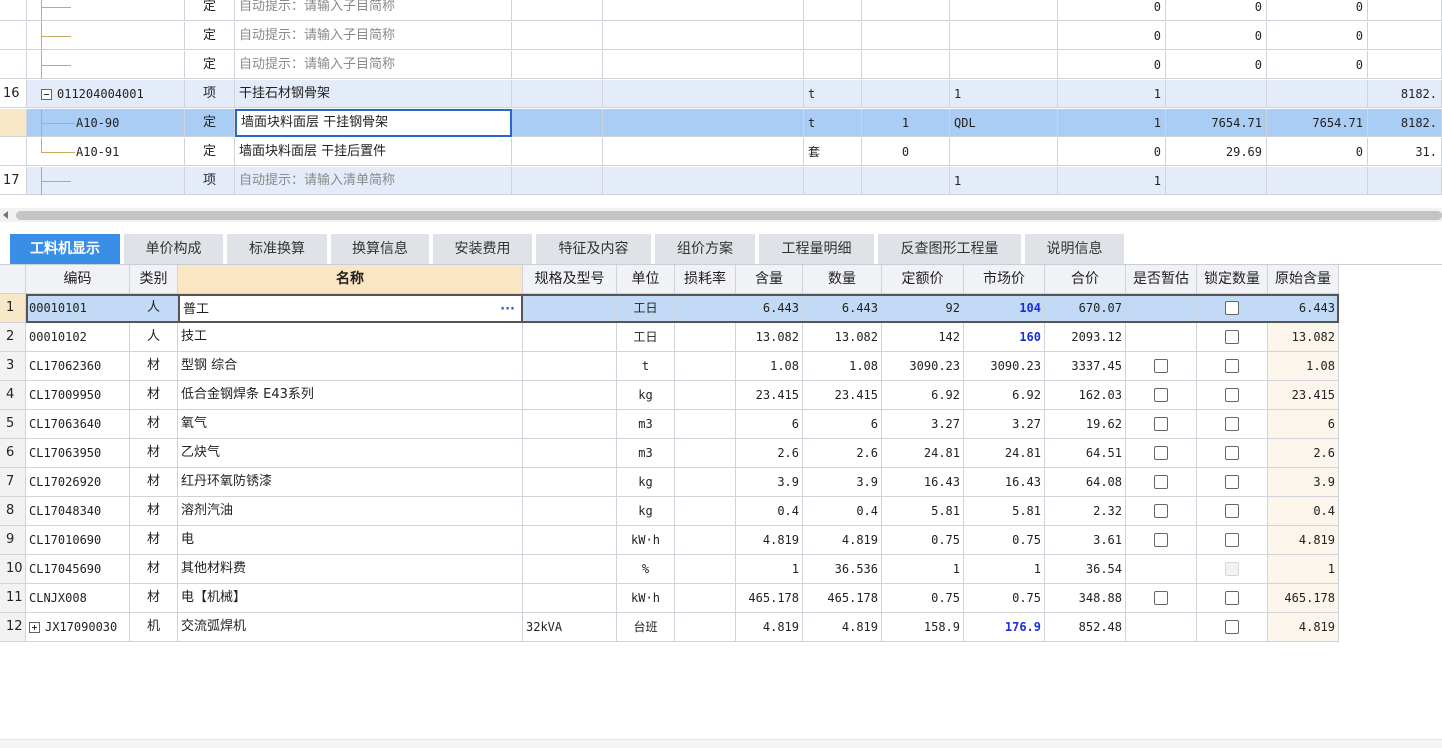 The width and height of the screenshot is (1442, 748). What do you see at coordinates (1216, 94) in the screenshot?
I see `top-cell-c10` at bounding box center [1216, 94].